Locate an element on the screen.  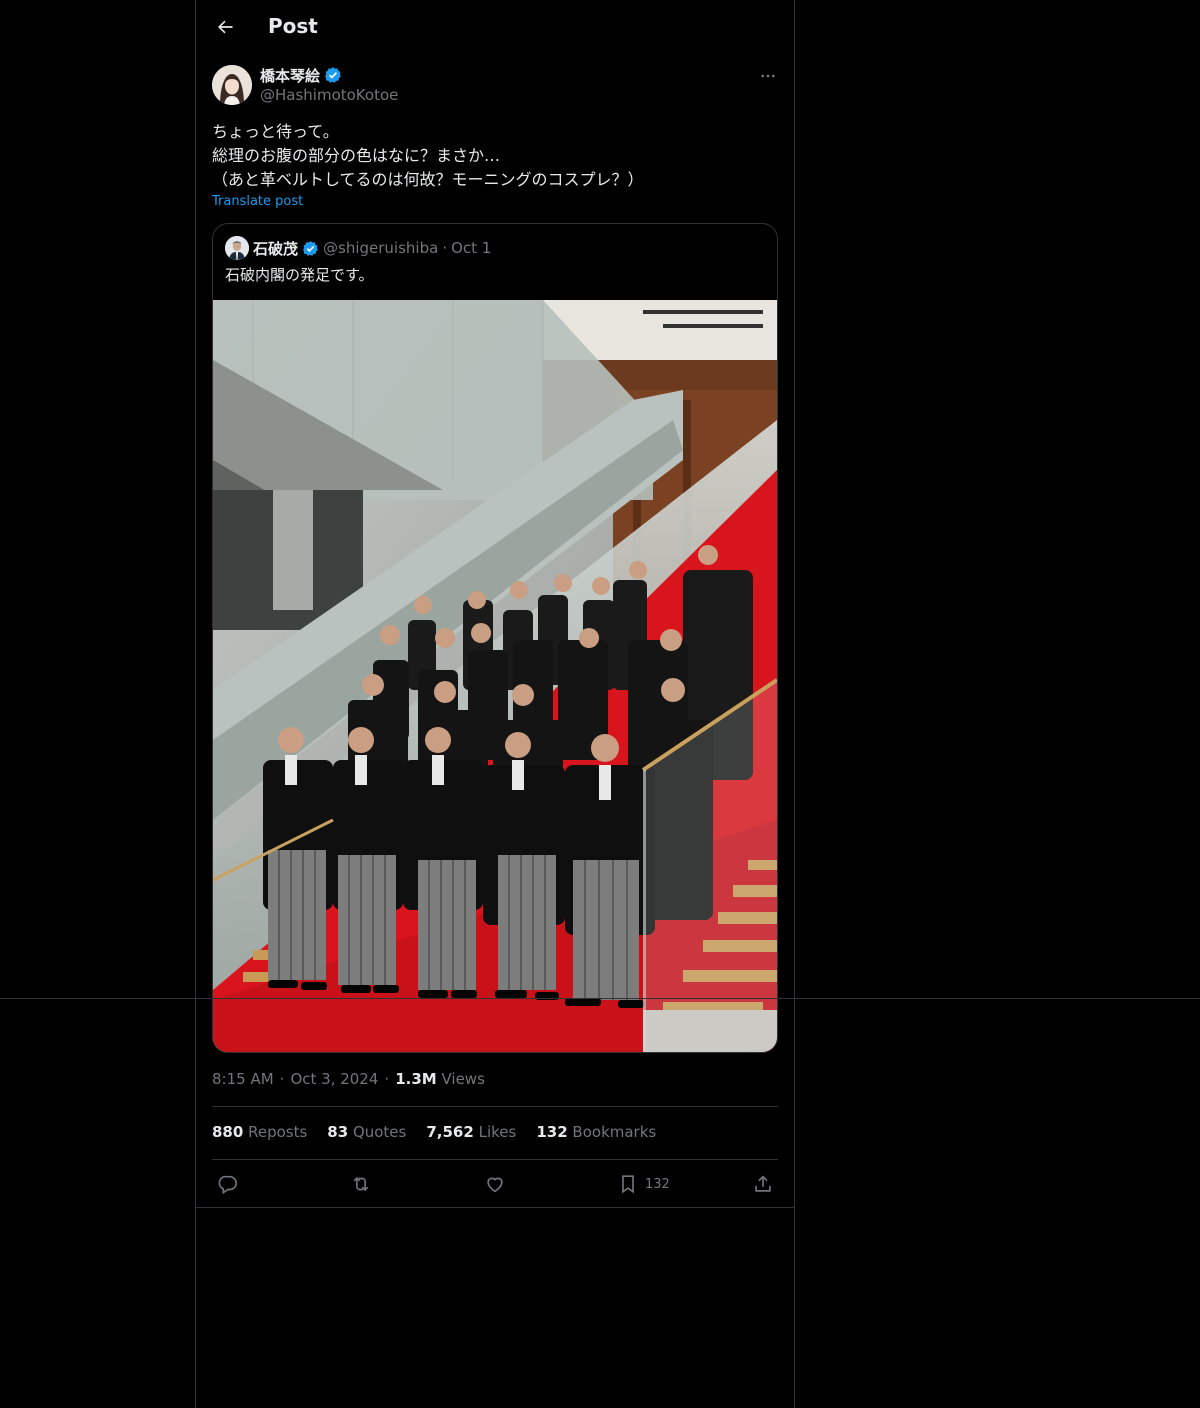
author-name-row: 橋本琴絵 is located at coordinates (301, 75).